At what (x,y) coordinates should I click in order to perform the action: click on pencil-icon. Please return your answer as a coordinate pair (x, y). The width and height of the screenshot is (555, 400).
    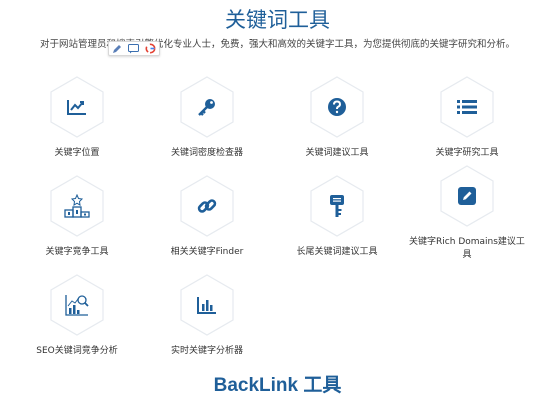
    Looking at the image, I should click on (117, 49).